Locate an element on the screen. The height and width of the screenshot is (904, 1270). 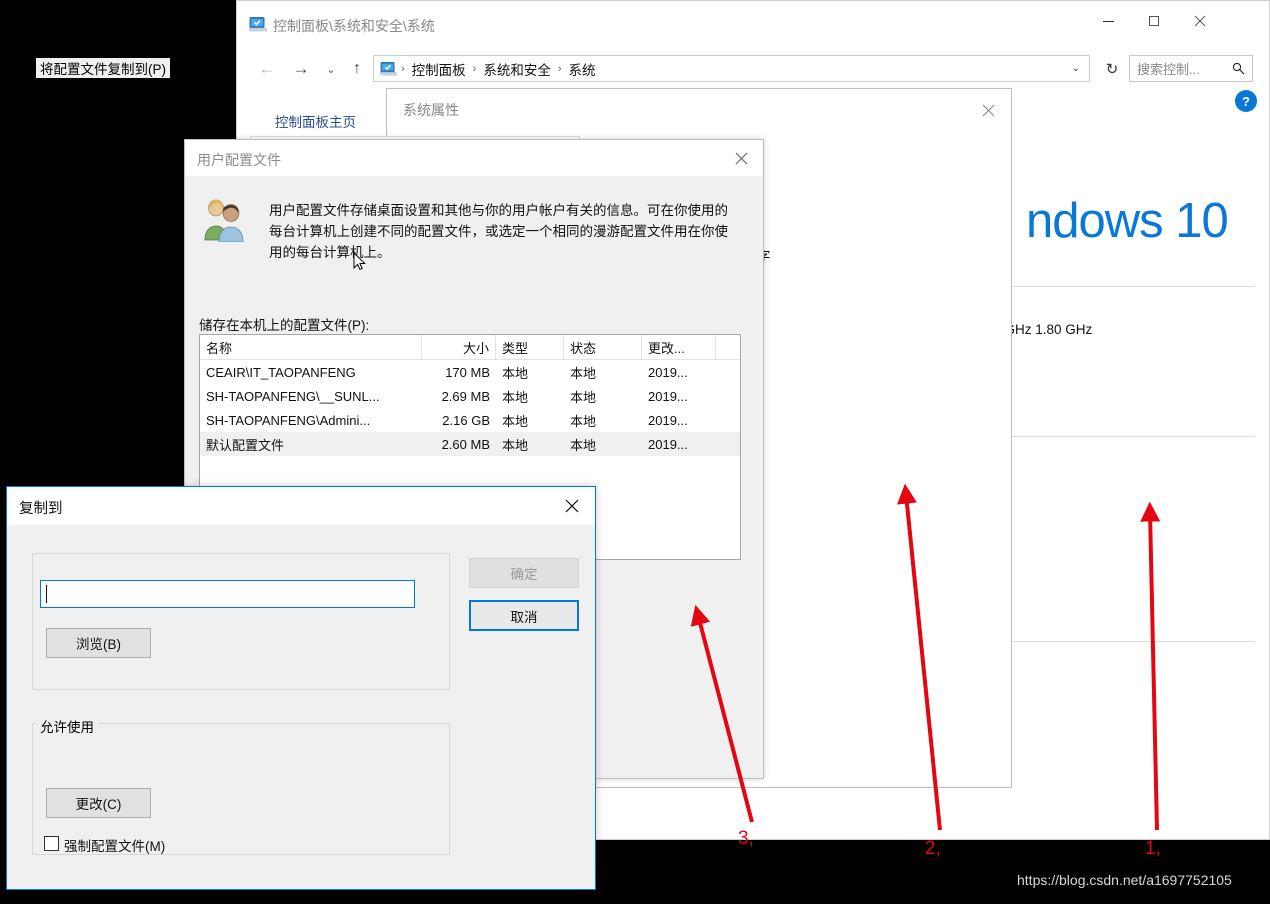
watermark: https://blog.csdn.net/a1697752105 is located at coordinates (1124, 880).